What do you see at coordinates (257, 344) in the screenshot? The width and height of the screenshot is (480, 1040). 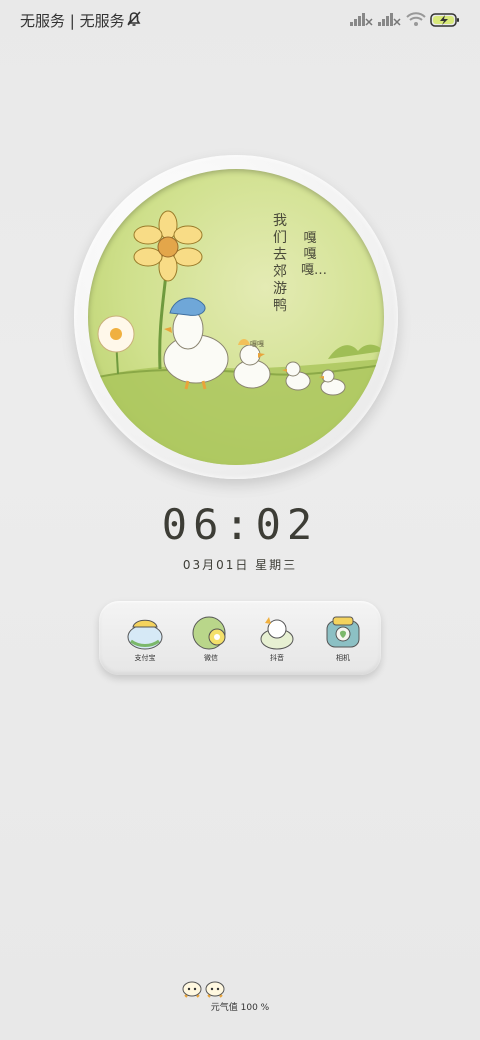 I see `duck-speech: 嘎嘎` at bounding box center [257, 344].